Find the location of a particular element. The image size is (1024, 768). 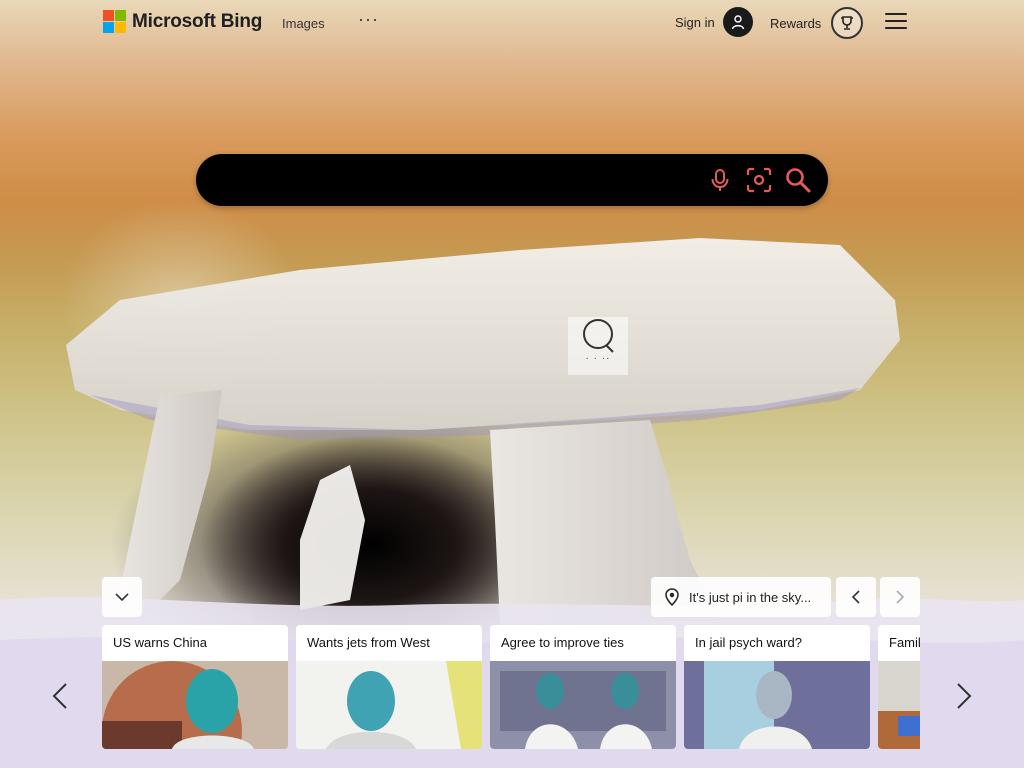

previous-image-button is located at coordinates (856, 597).